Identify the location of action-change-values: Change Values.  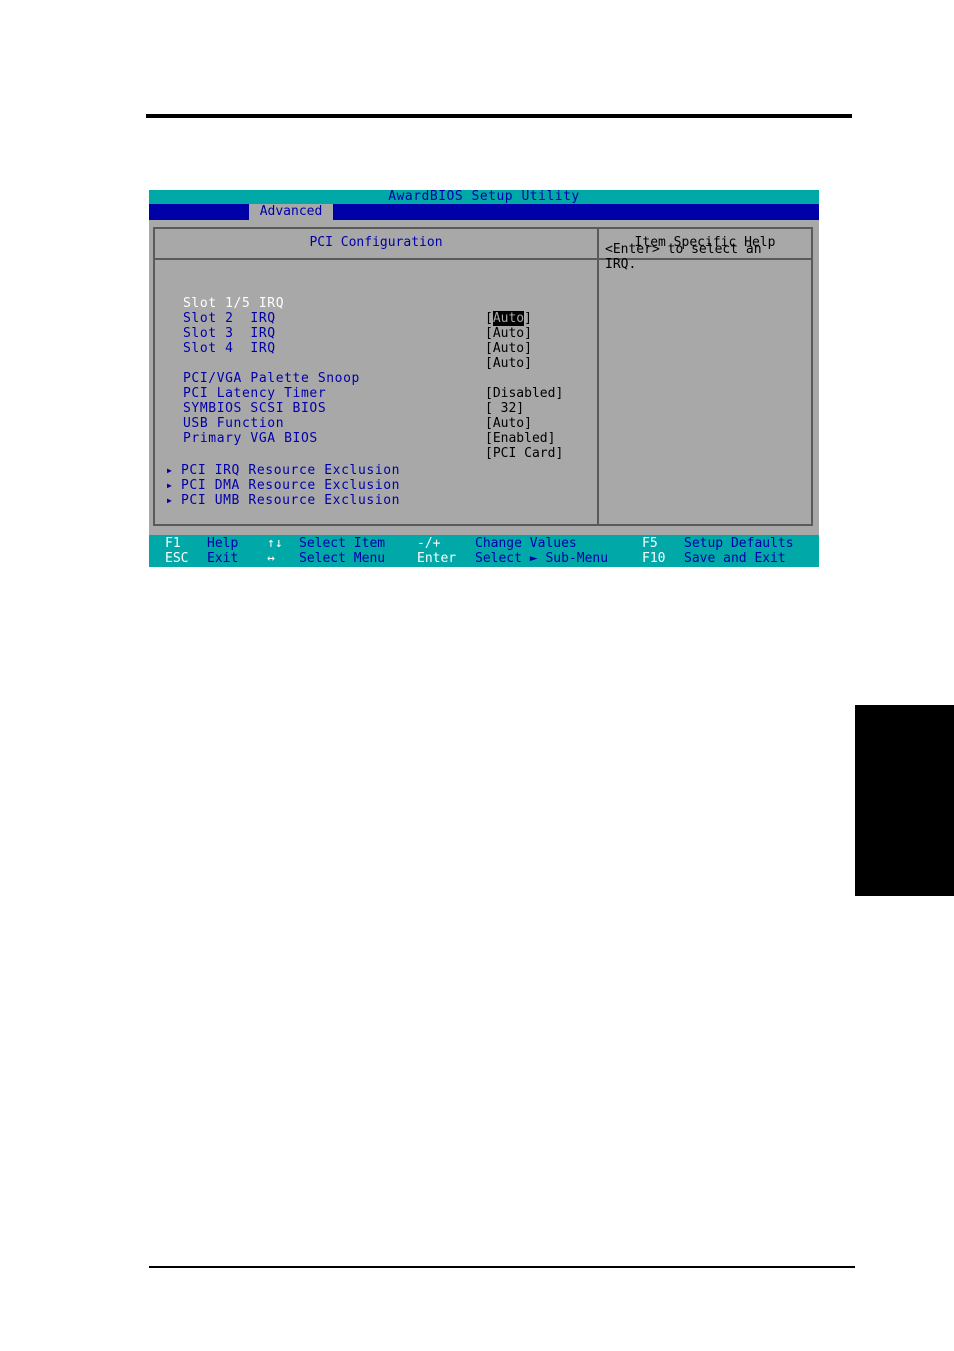
(526, 543).